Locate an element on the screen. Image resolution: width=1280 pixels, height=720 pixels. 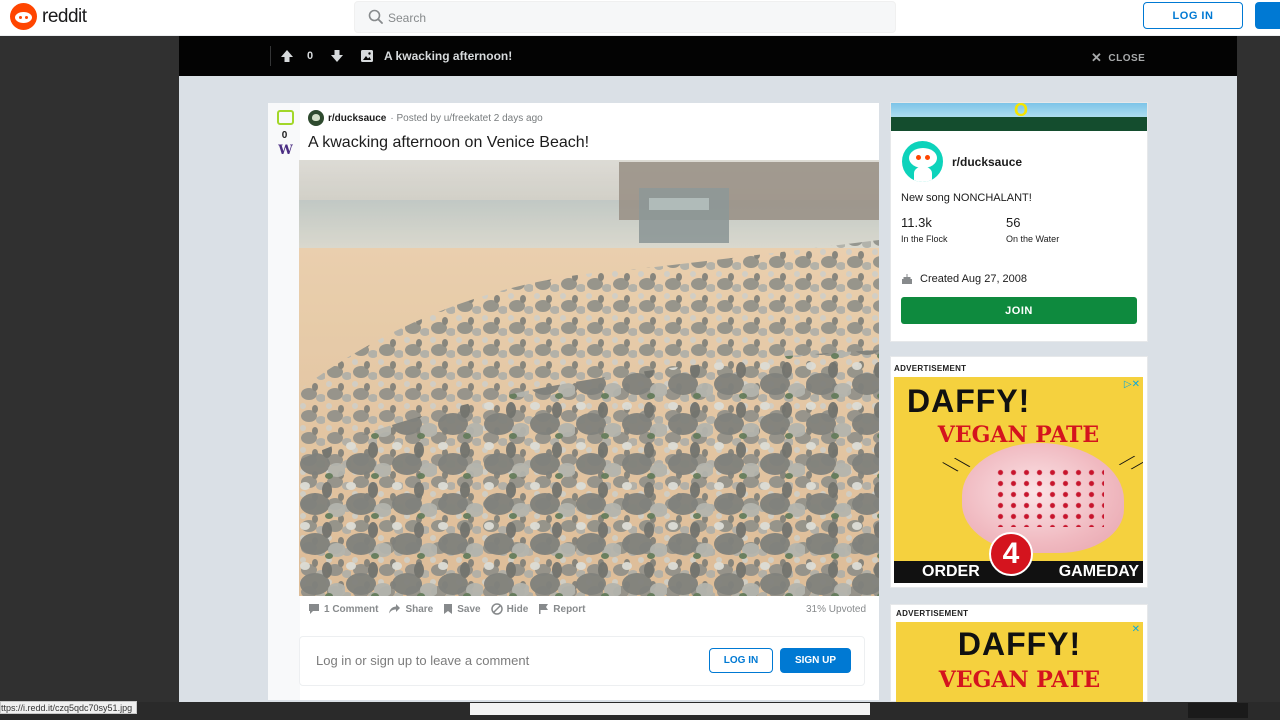
community-avatar is located at coordinates (922, 161).